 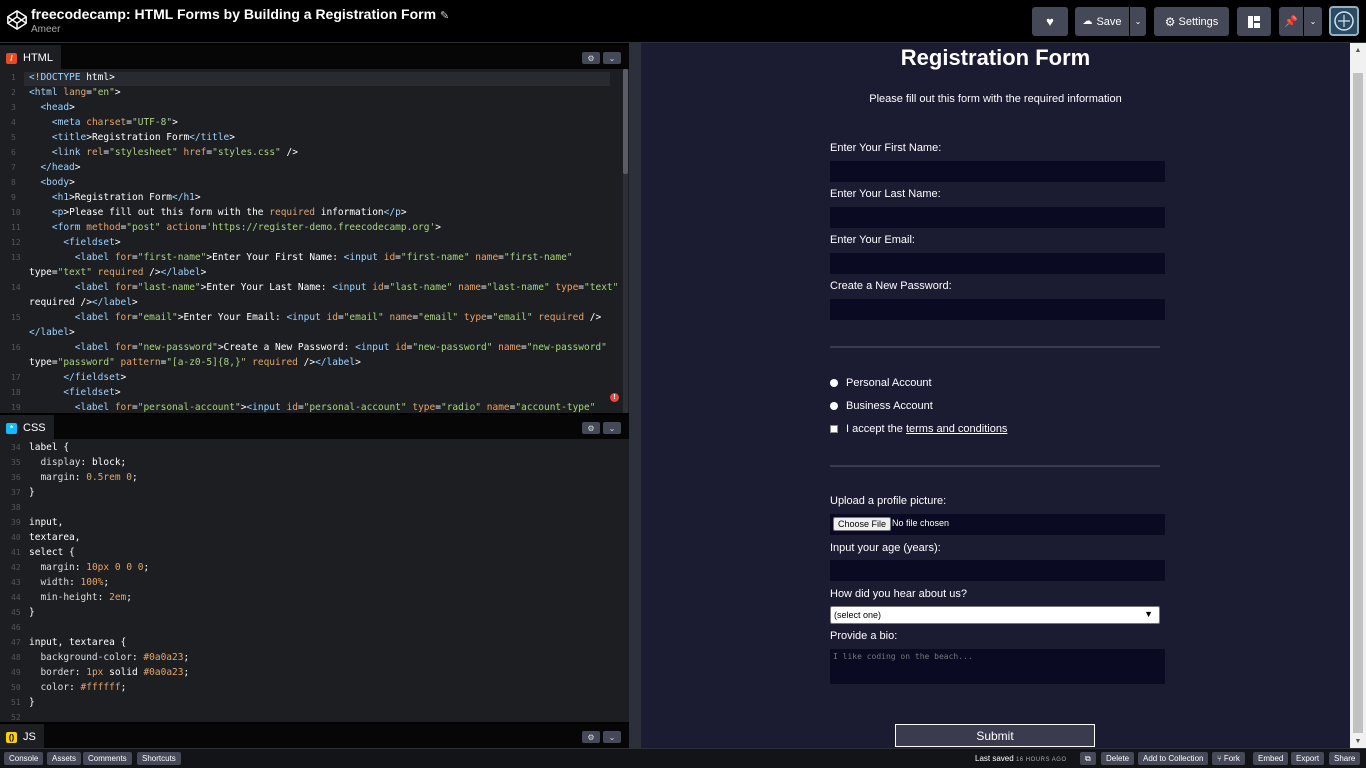 What do you see at coordinates (75, 92) in the screenshot?
I see `code-line: <html lang="en">` at bounding box center [75, 92].